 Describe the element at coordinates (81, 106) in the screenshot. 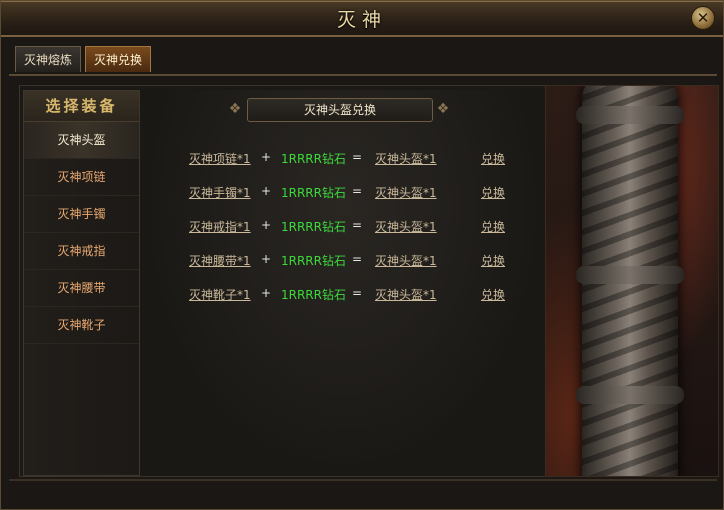

I see `sidebar-heading: 选择装备` at that location.